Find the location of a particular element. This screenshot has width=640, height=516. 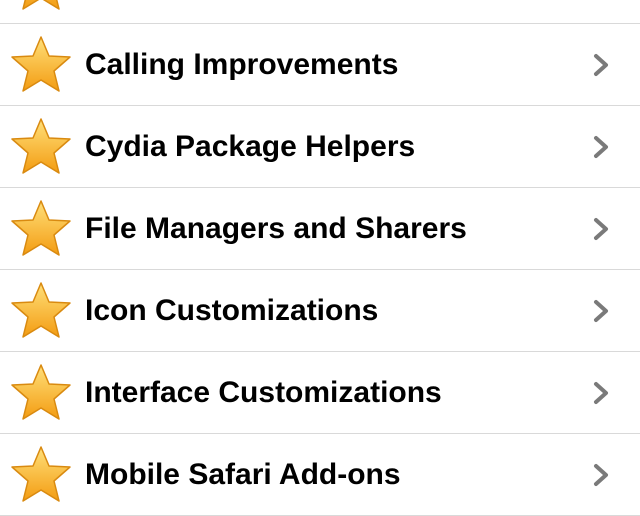

list-item-label: Mobile Safari Add-ons is located at coordinates (243, 474).